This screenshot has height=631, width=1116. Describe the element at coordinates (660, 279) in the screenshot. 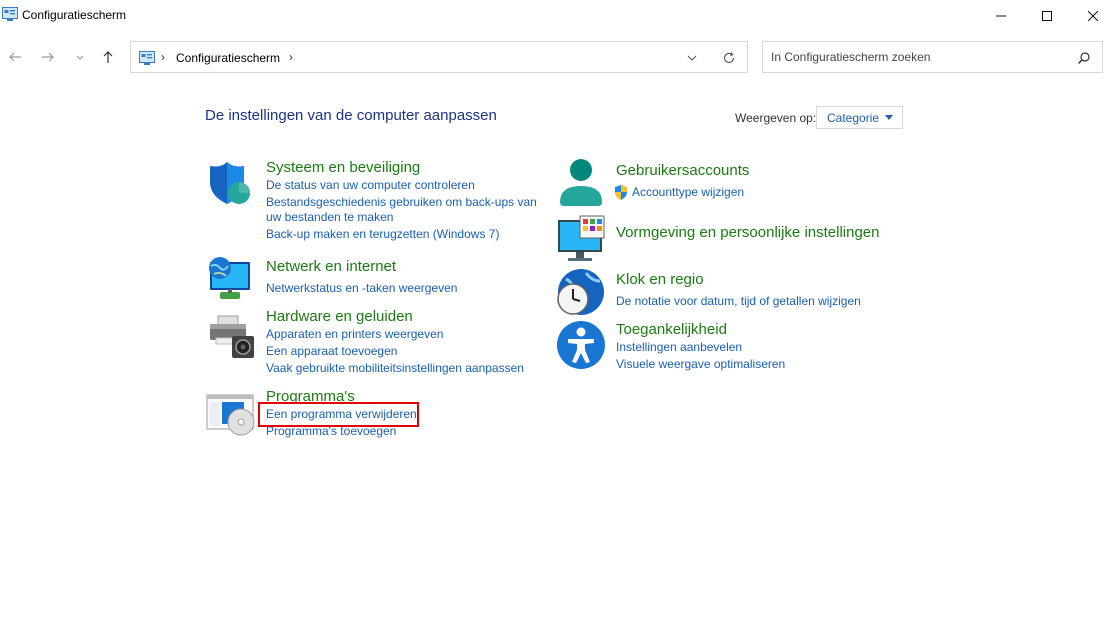

I see `category-clock-region: Klok en regio` at that location.